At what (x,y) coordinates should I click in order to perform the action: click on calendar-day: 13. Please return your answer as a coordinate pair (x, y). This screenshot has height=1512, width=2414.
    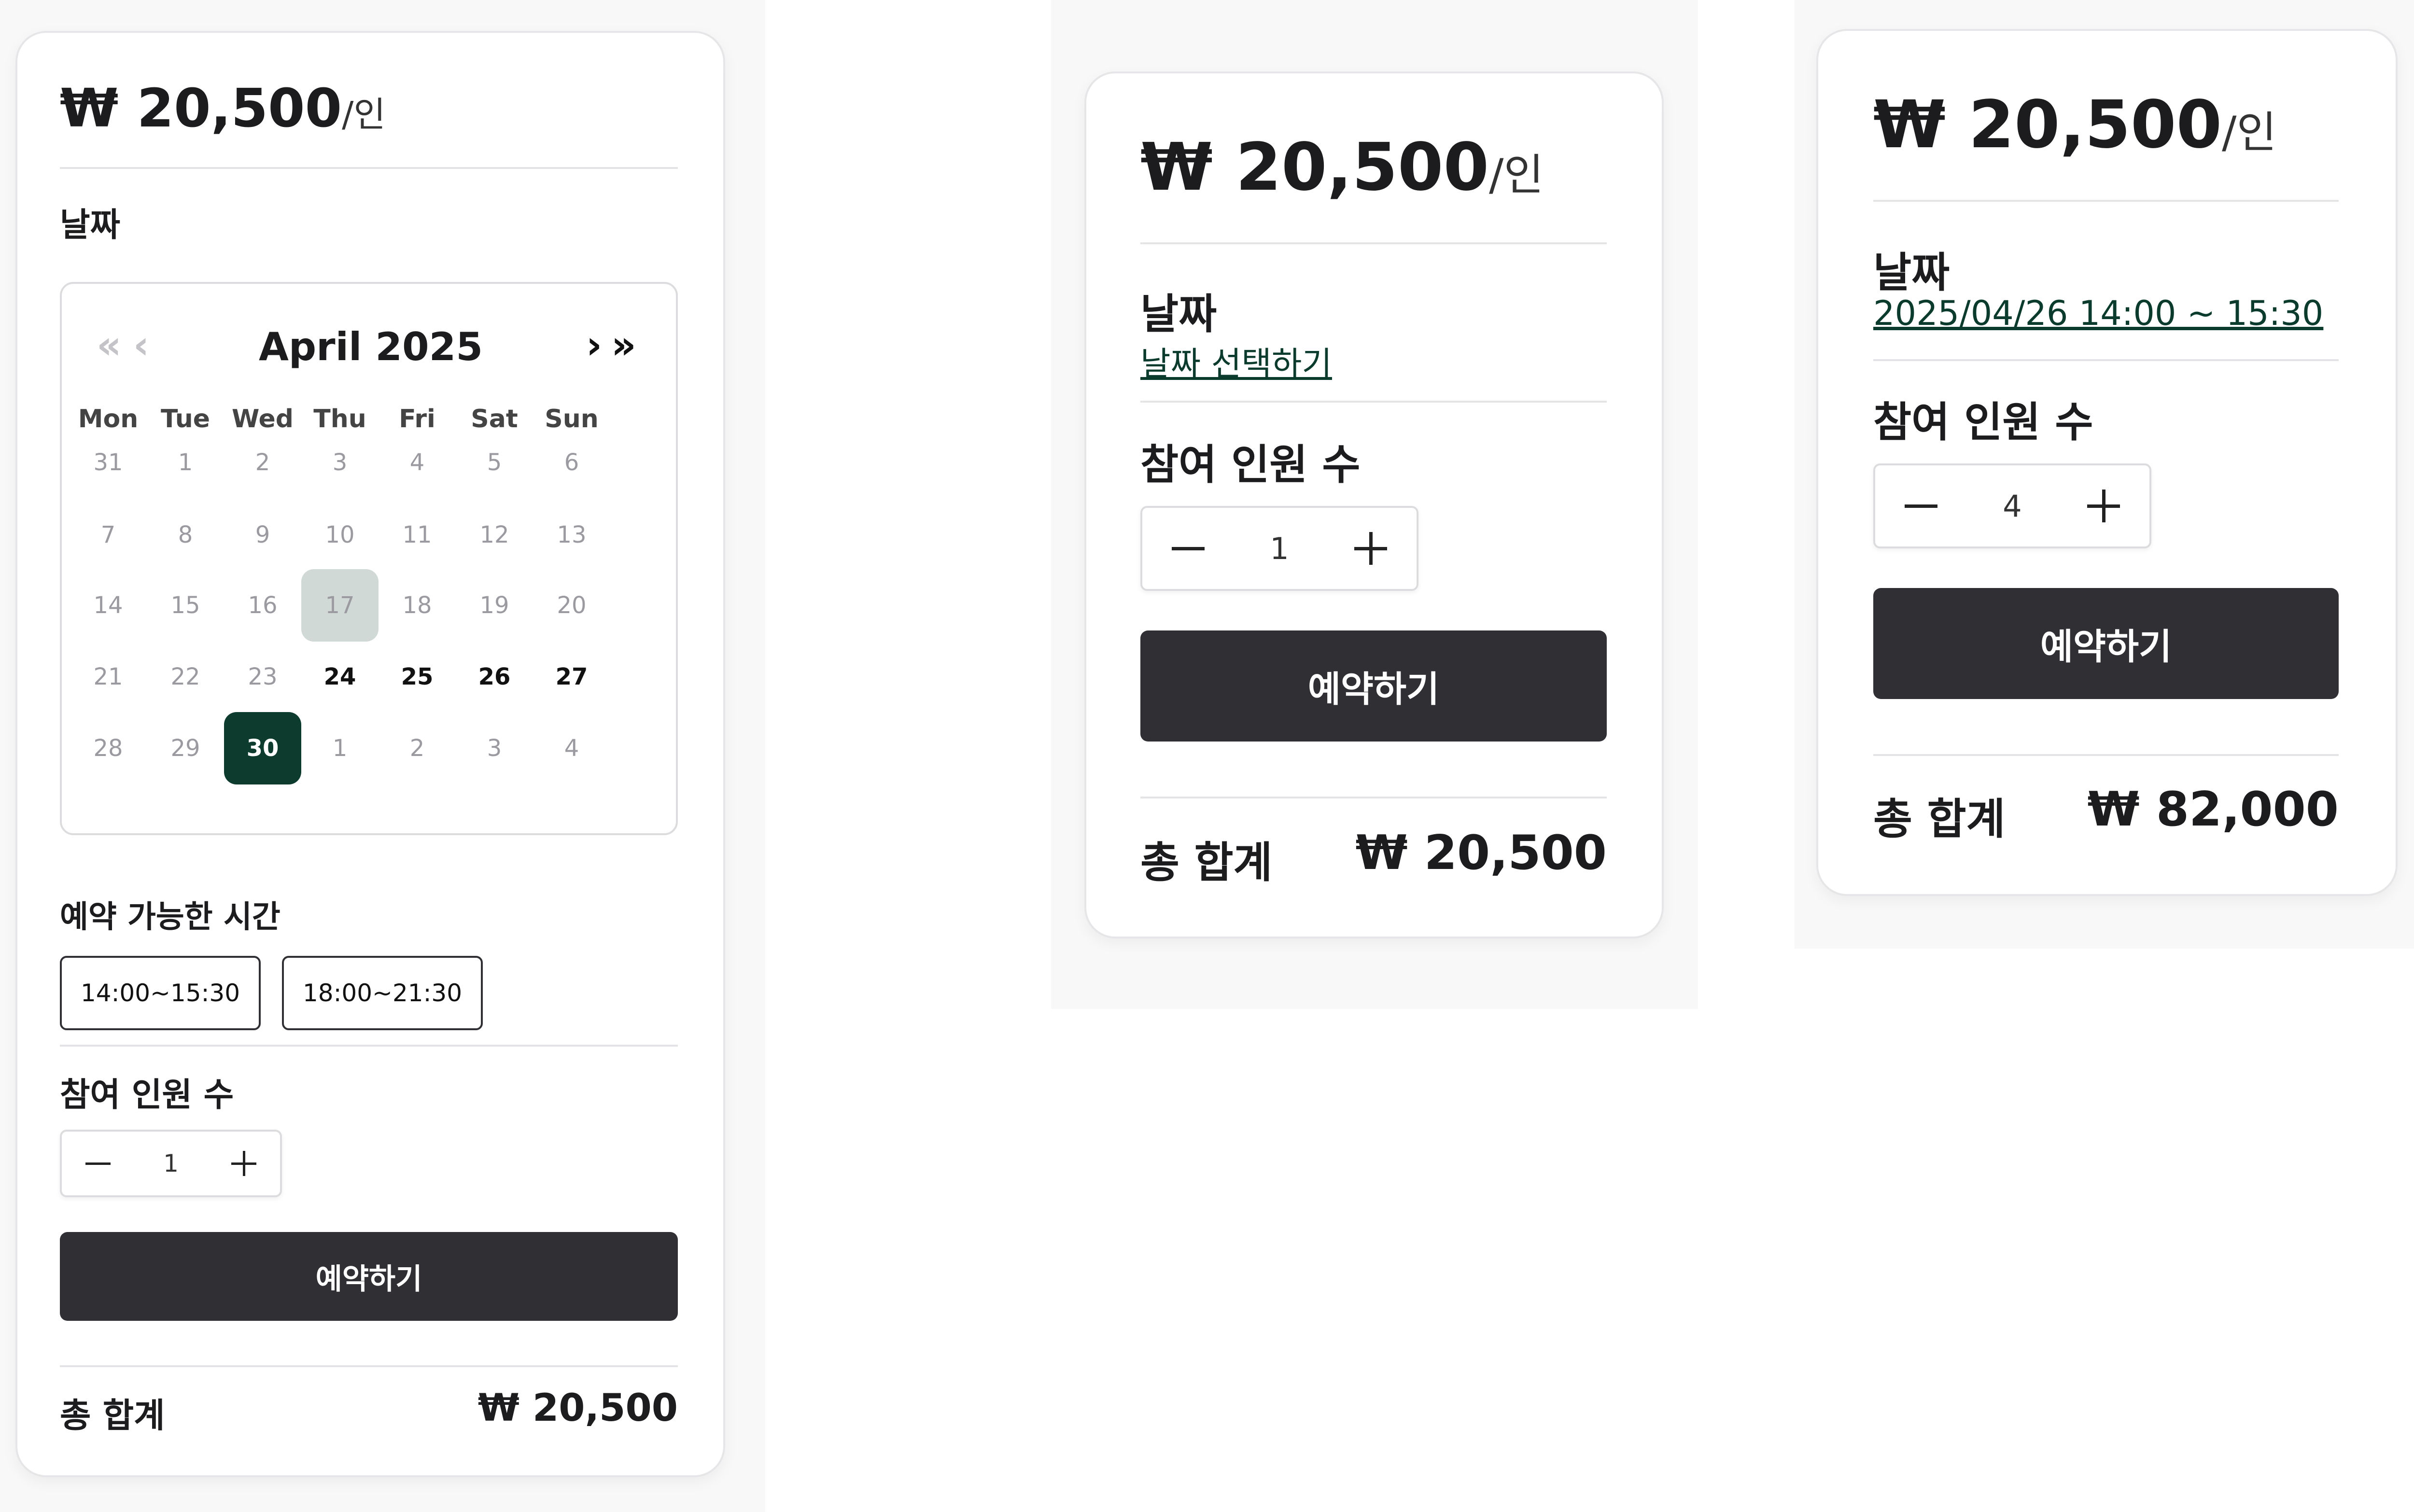
    Looking at the image, I should click on (571, 535).